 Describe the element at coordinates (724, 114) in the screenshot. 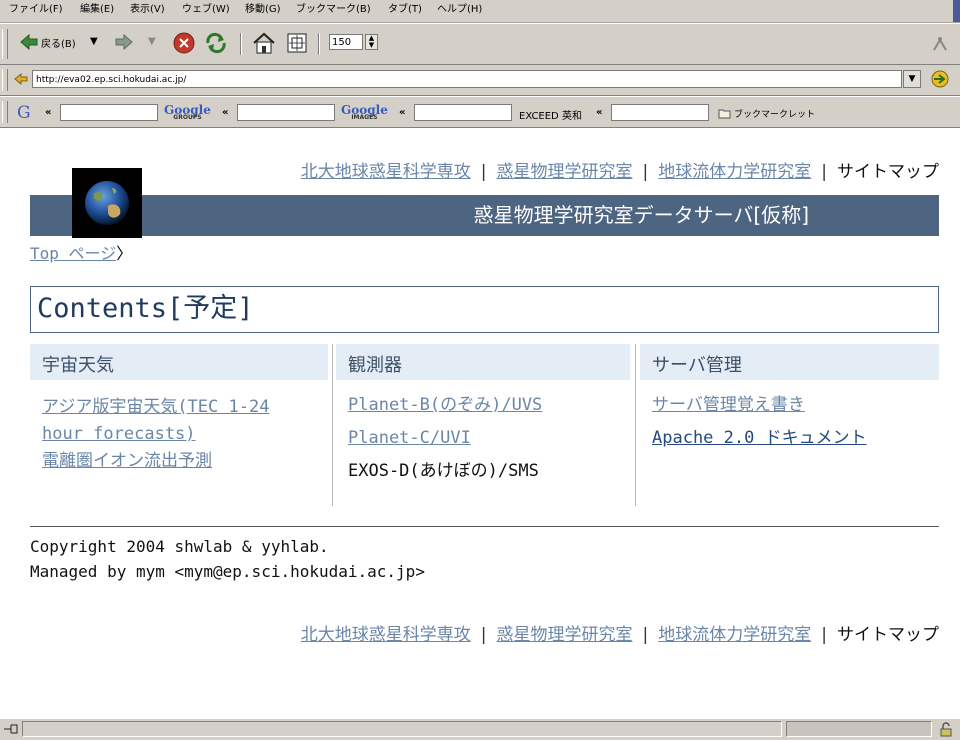

I see `folder-icon` at that location.